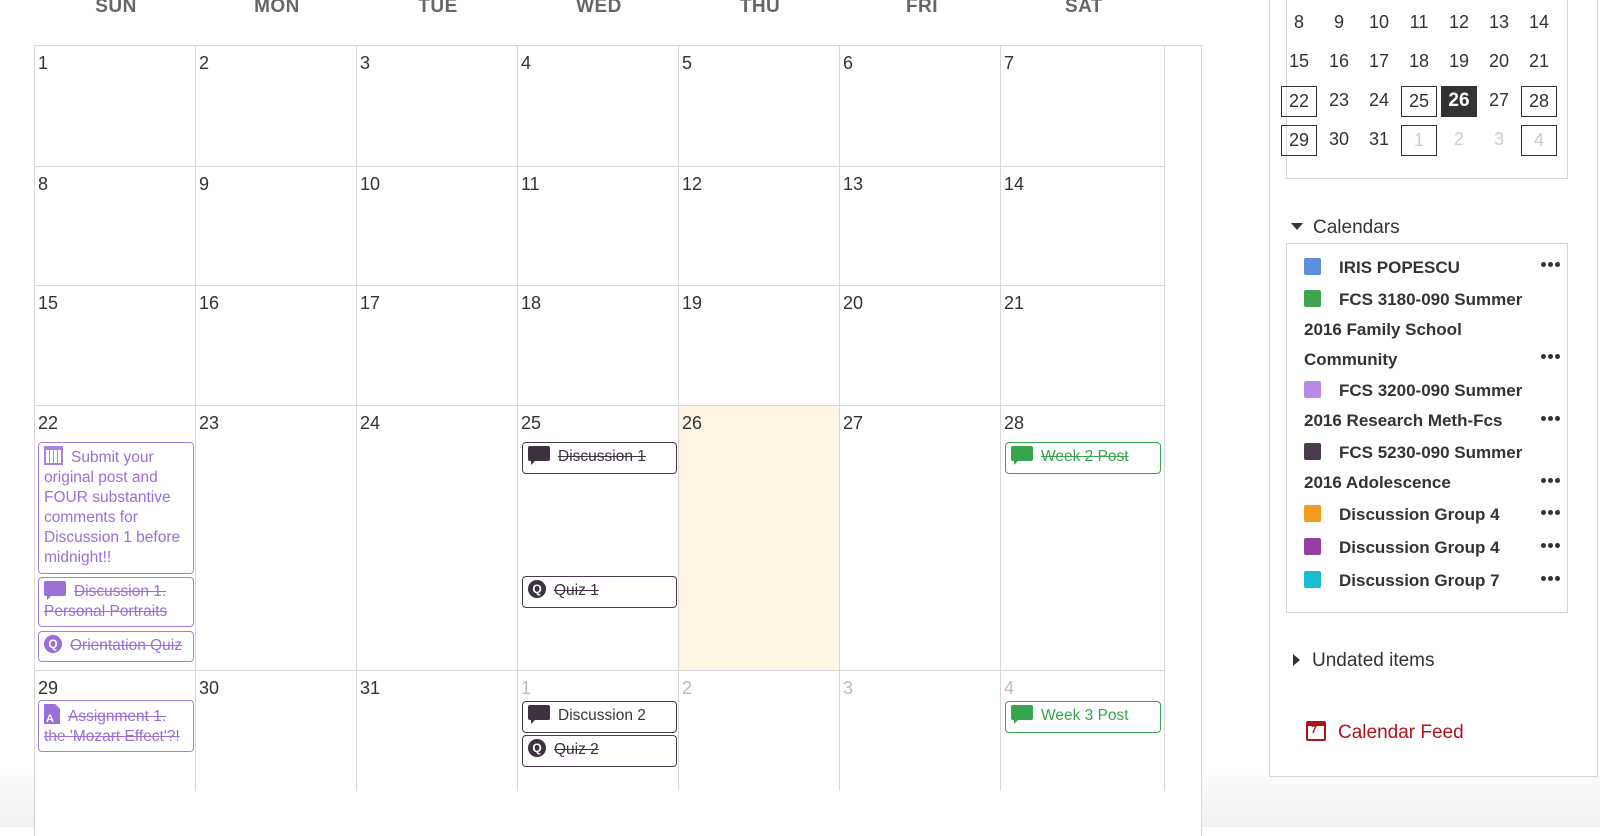 This screenshot has height=836, width=1600. I want to click on mini-day: 24, so click(1379, 101).